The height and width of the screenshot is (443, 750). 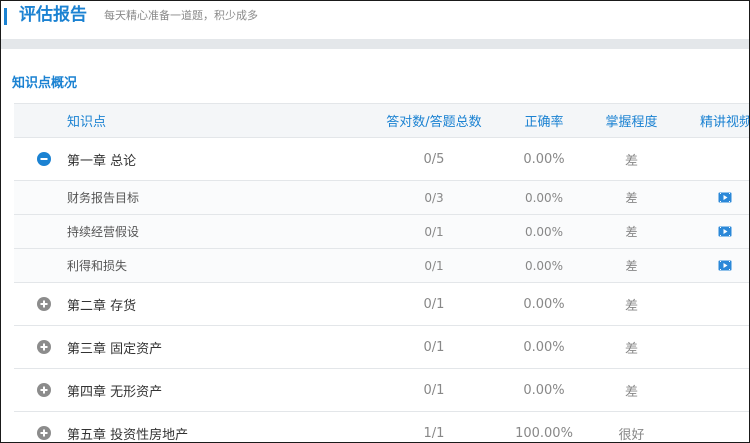 I want to click on column-header-video: 精讲视频, so click(x=725, y=122).